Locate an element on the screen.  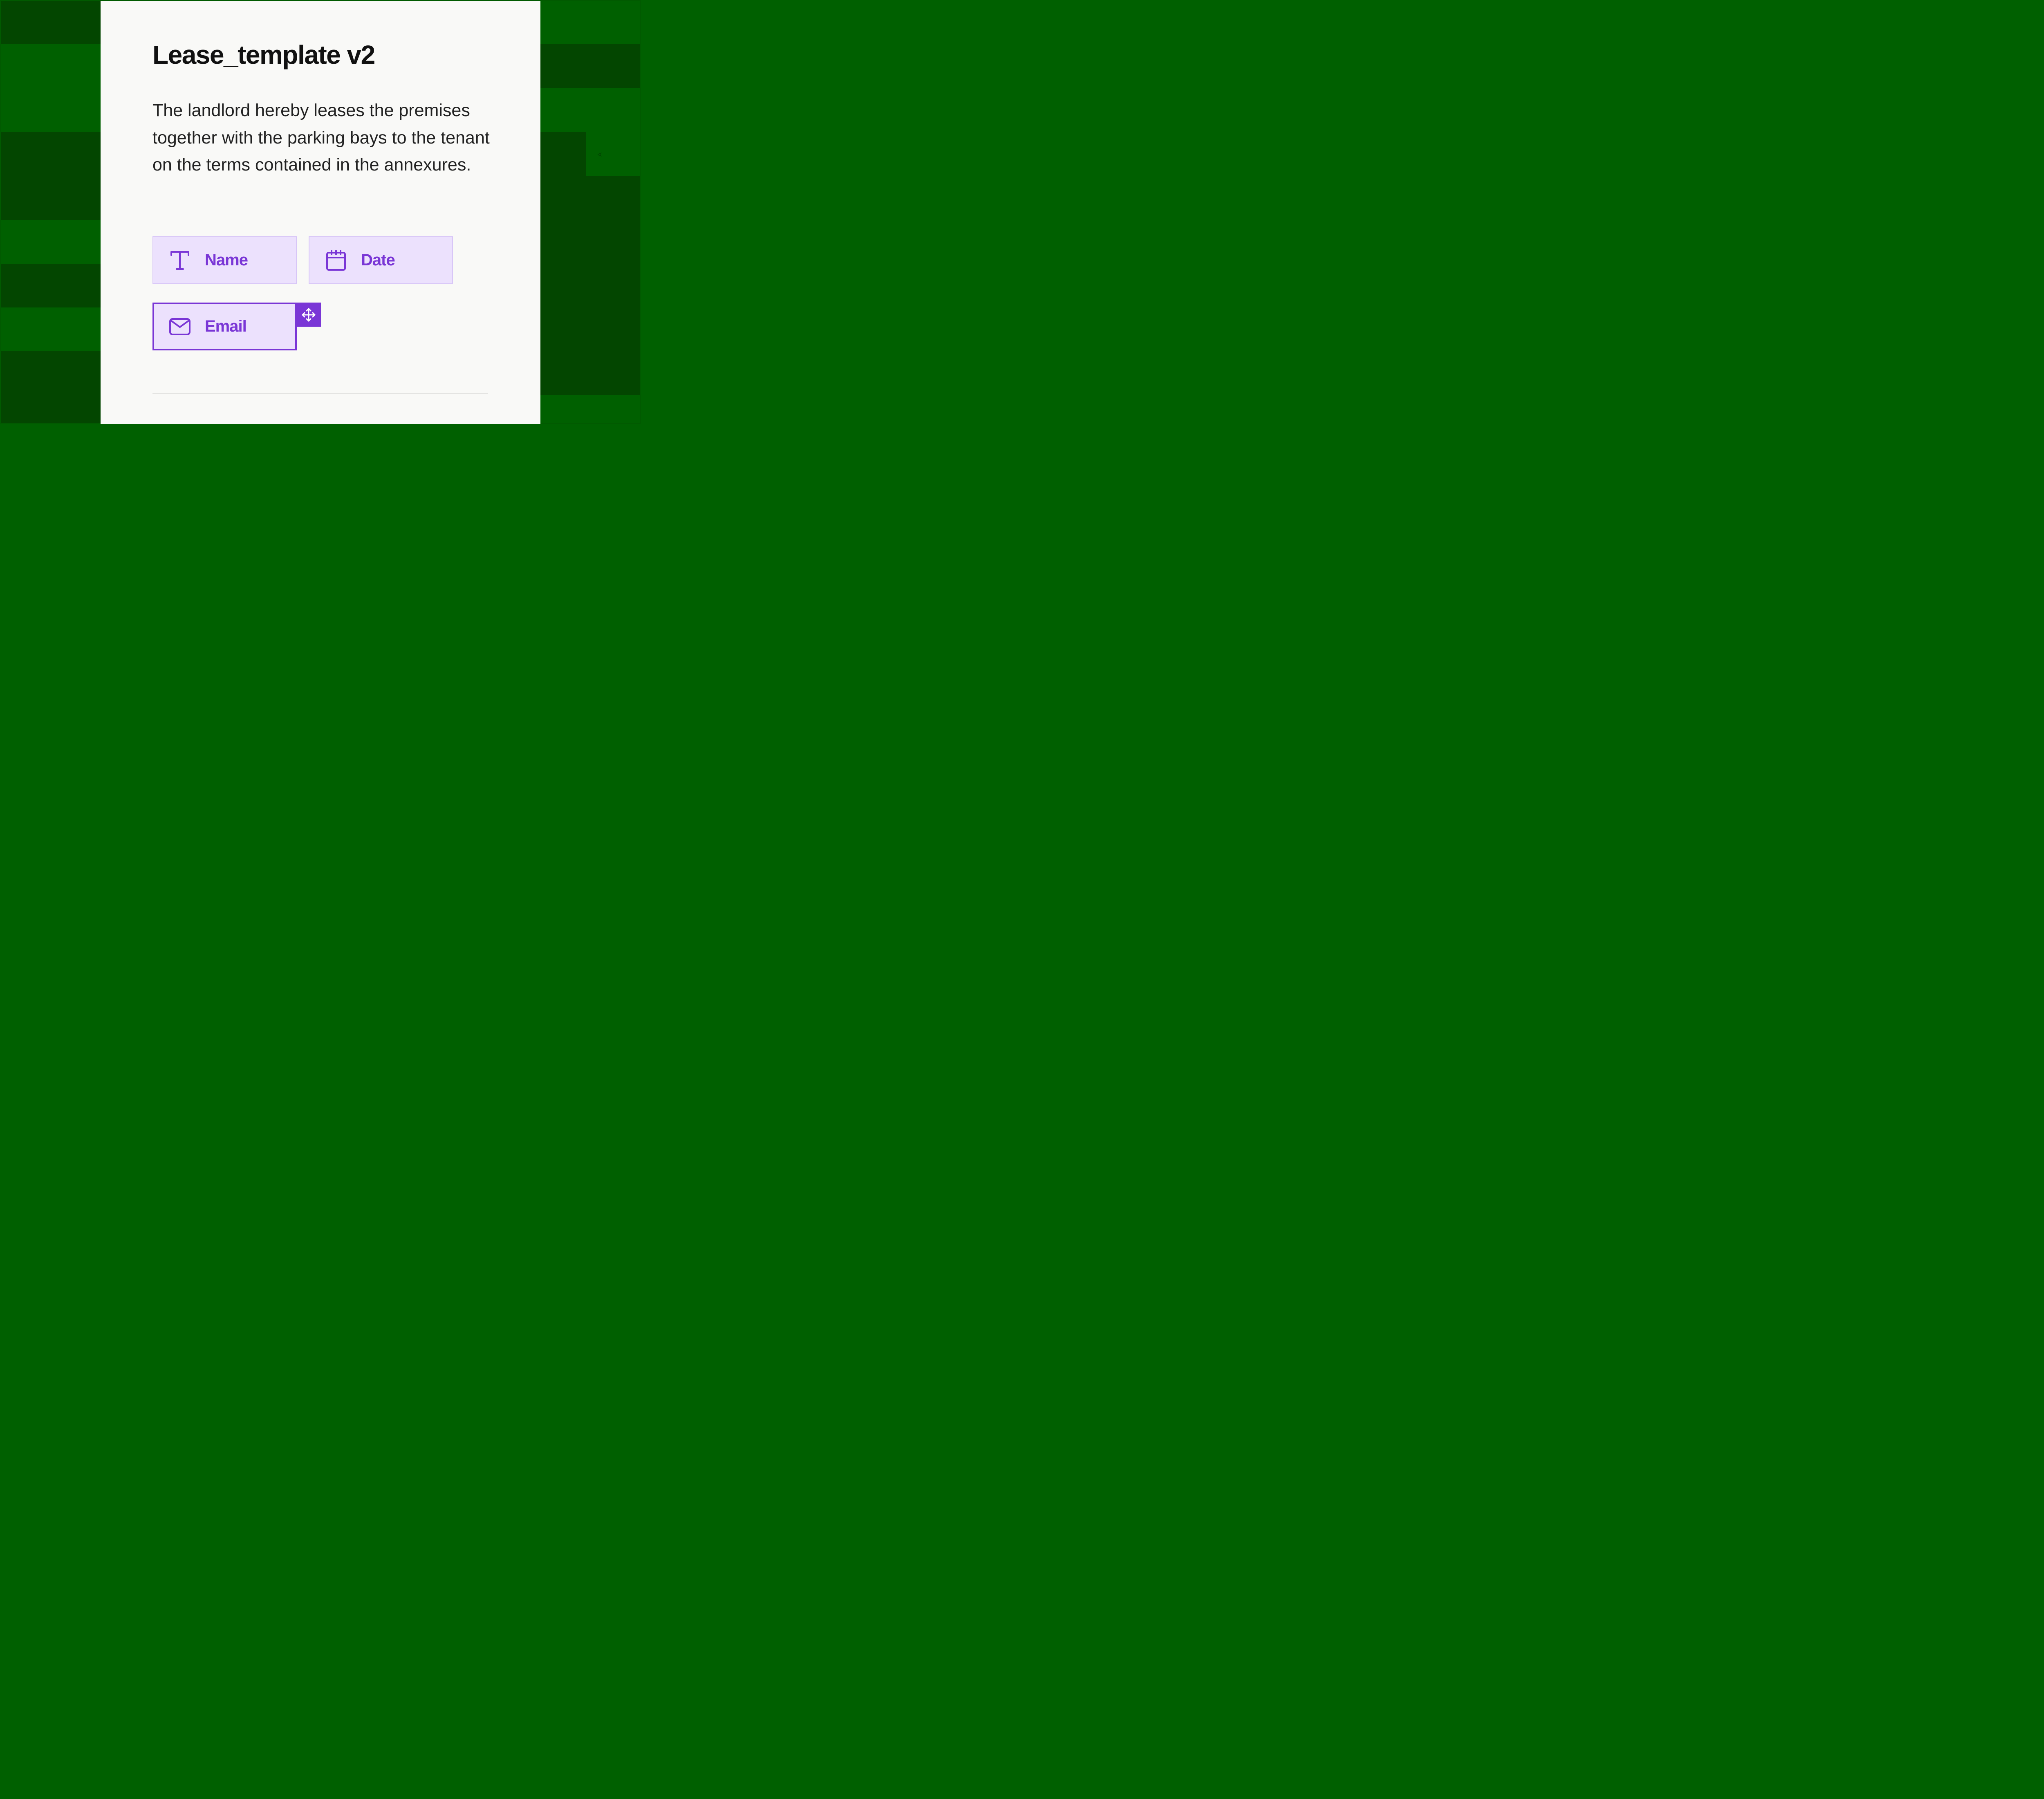
mail-icon is located at coordinates (180, 326).